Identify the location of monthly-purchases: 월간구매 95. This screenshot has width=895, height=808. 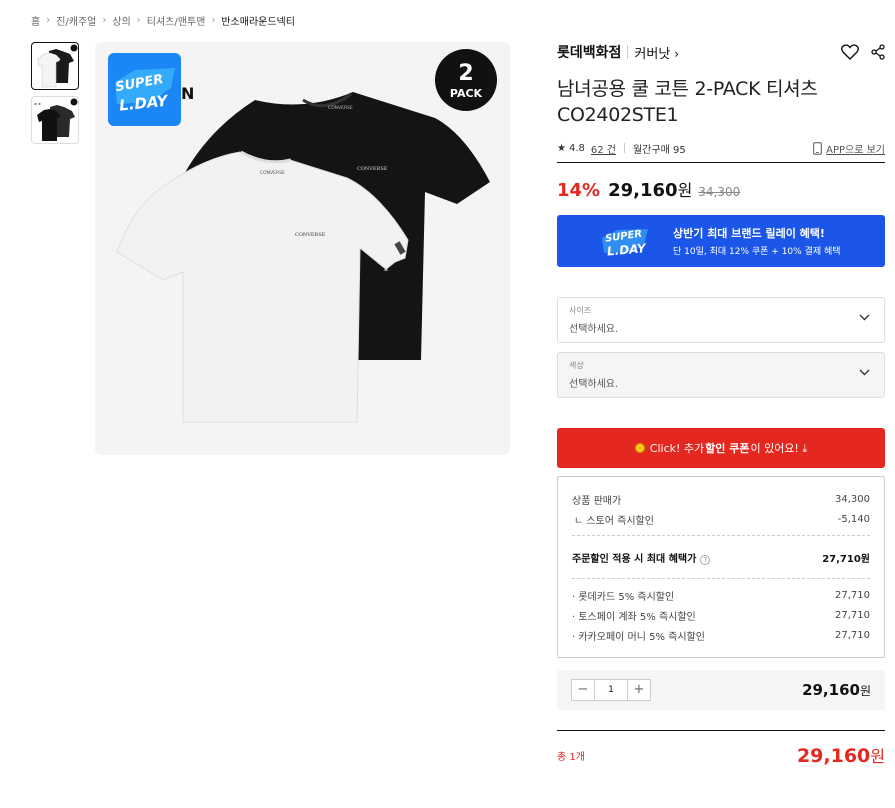
(659, 150).